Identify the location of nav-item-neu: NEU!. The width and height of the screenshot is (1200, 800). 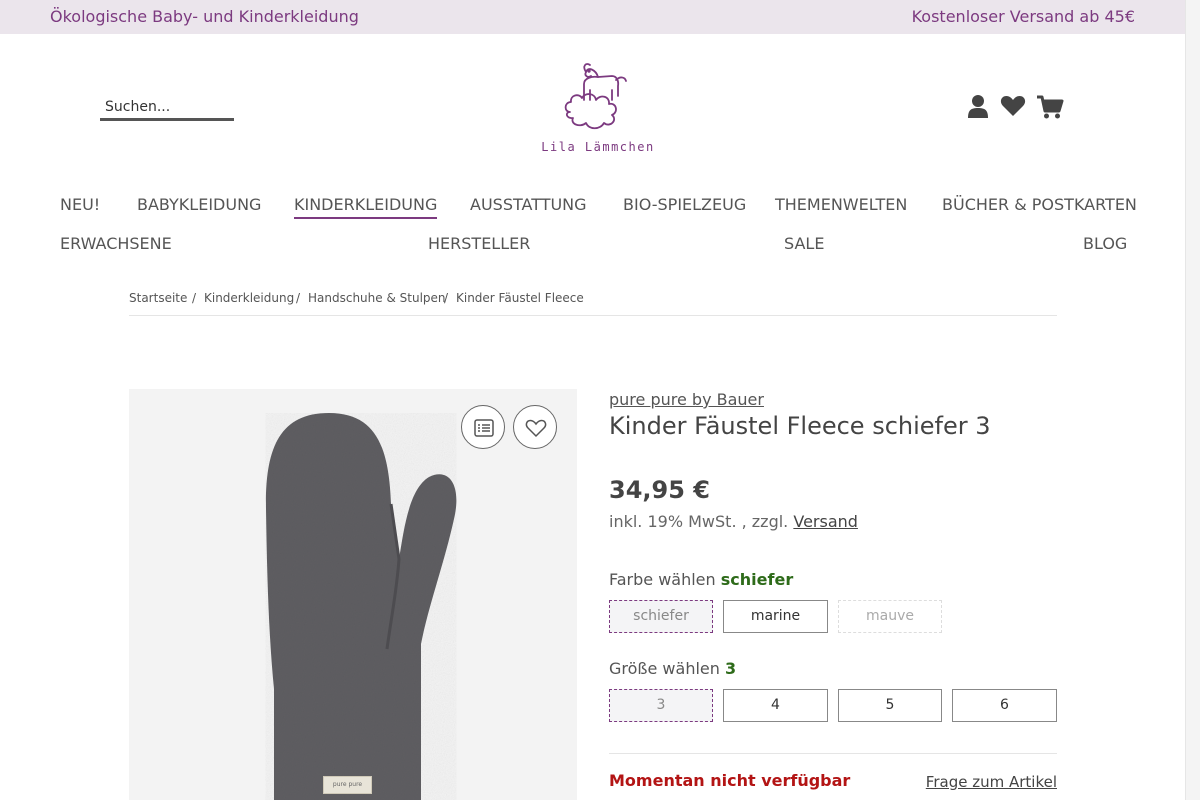
(80, 204).